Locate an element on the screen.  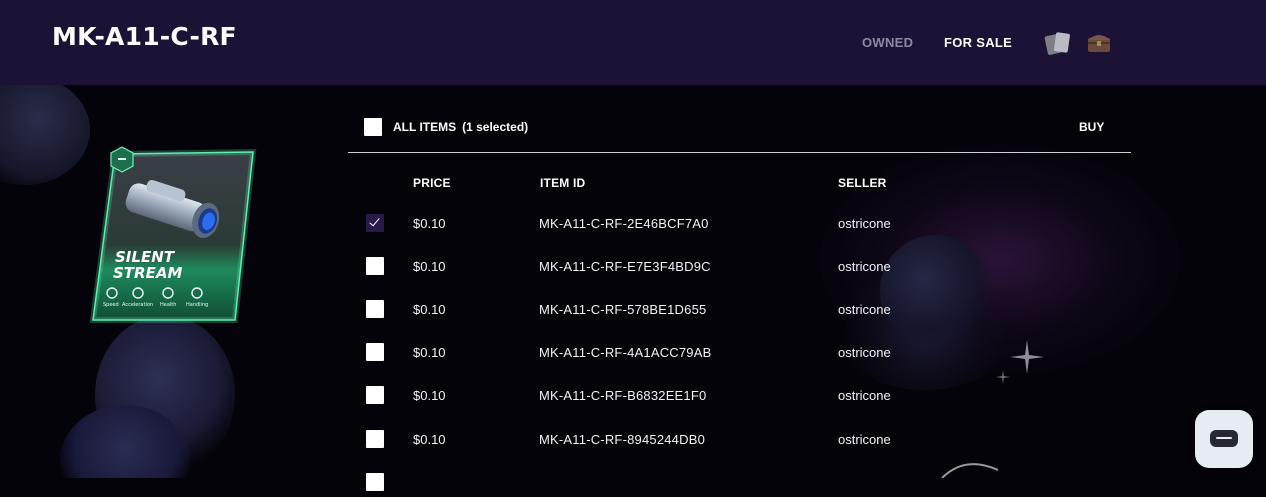
table-row is located at coordinates (739, 482).